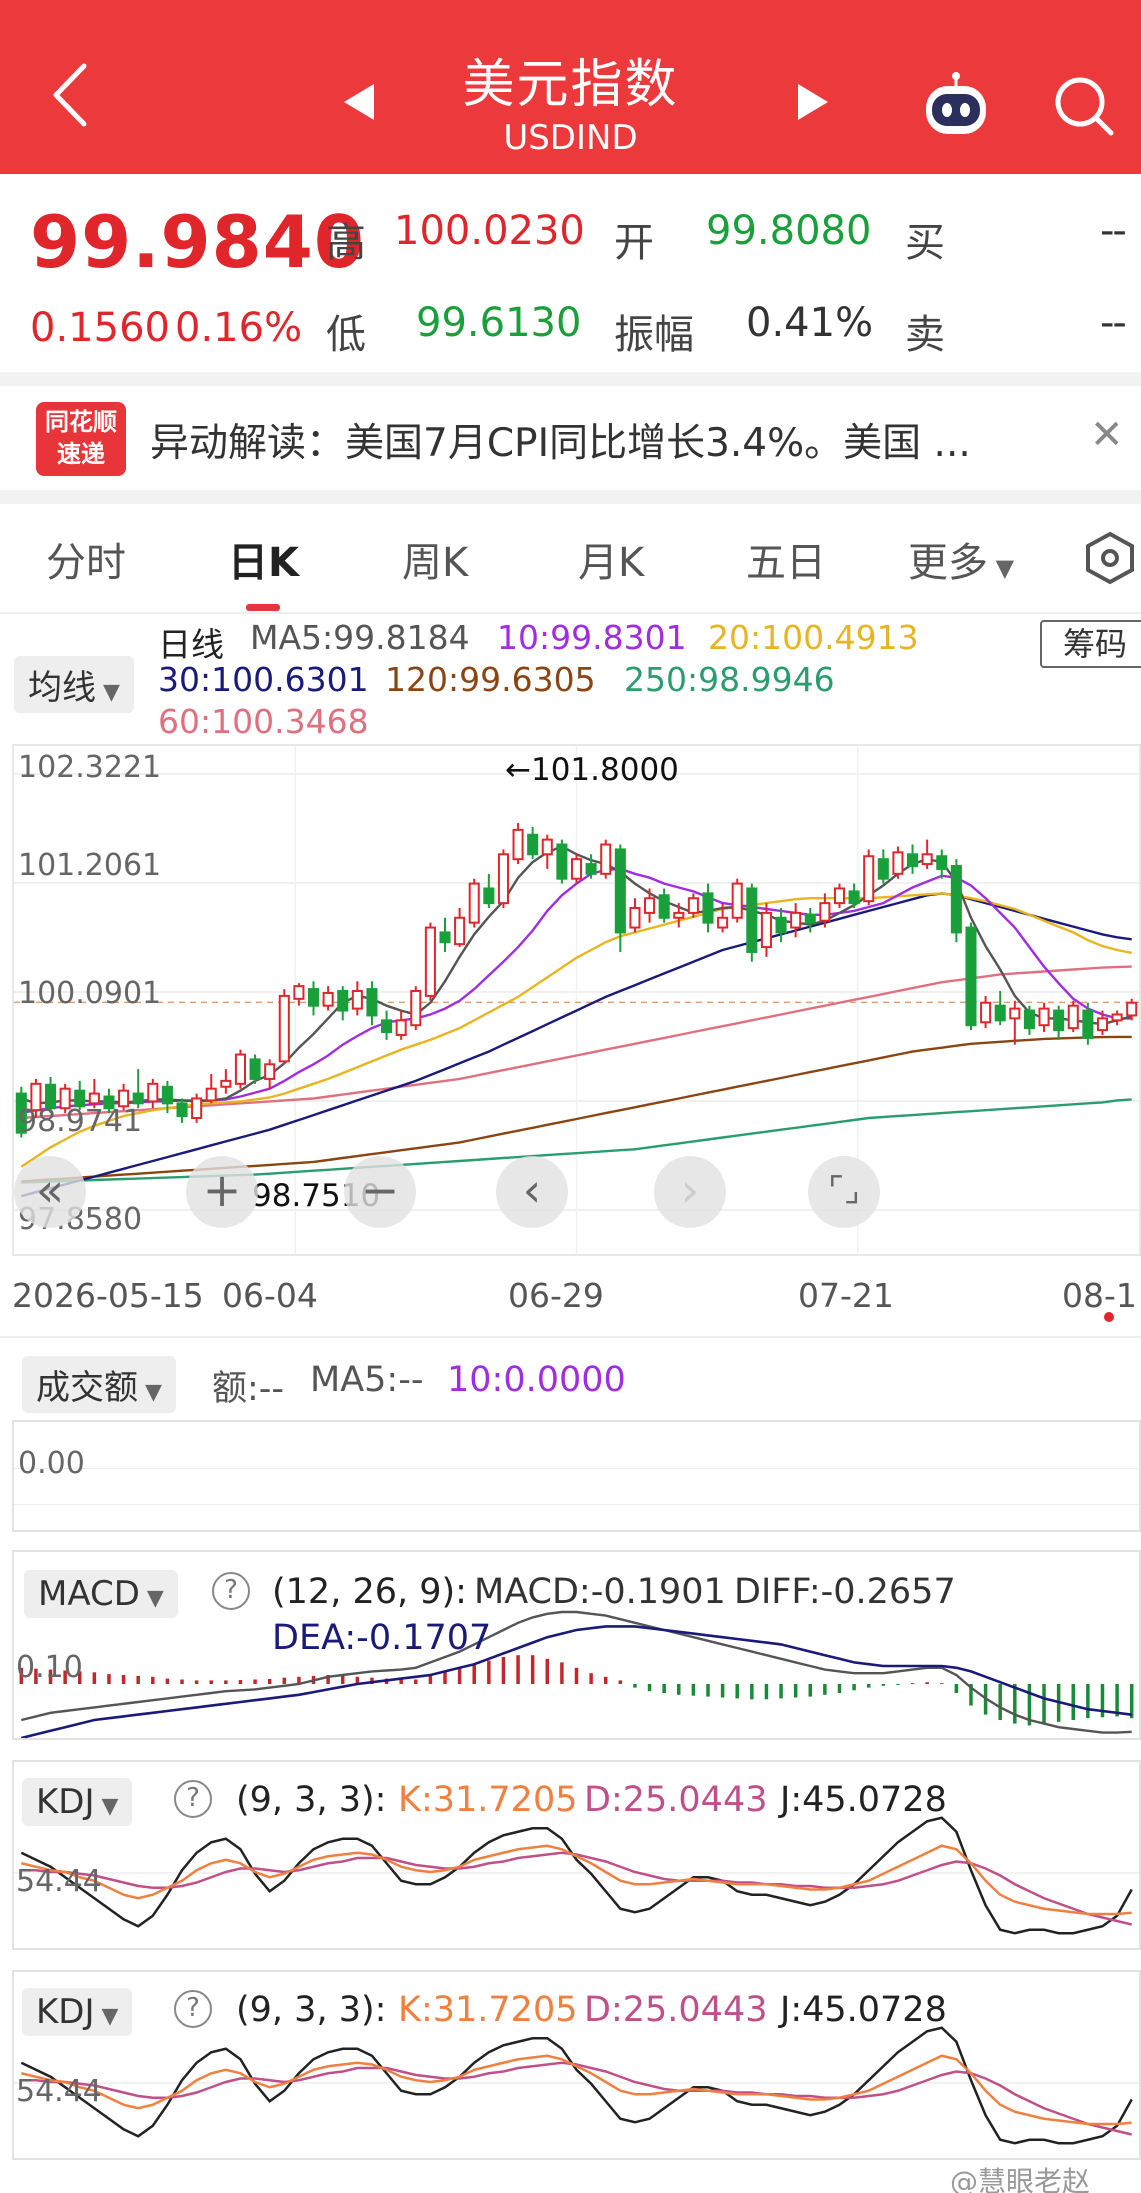 The height and width of the screenshot is (2193, 1141). I want to click on close-icon: ✕, so click(1107, 435).